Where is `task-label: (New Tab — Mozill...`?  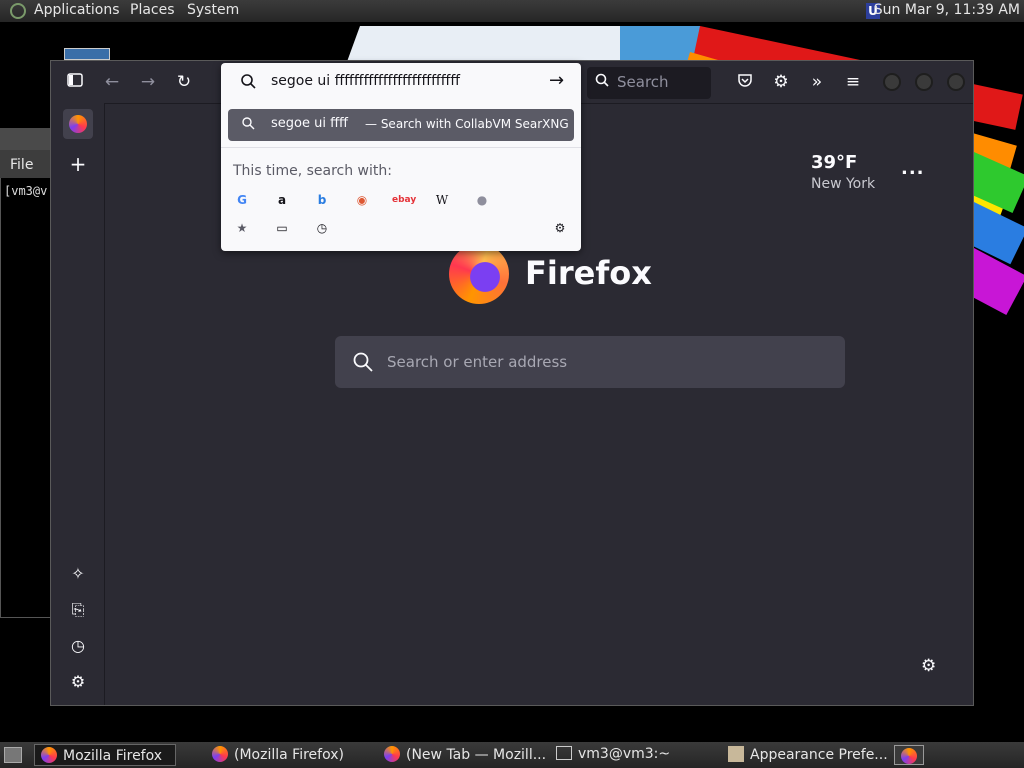 task-label: (New Tab — Mozill... is located at coordinates (476, 755).